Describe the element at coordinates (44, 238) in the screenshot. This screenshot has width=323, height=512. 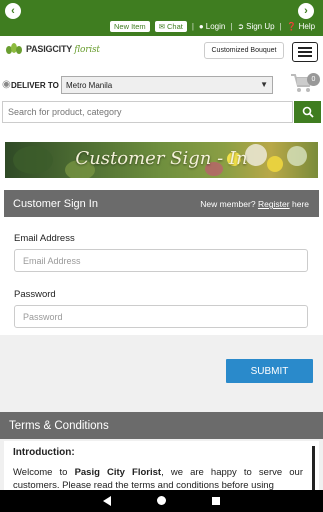
I see `email-label: Email Address` at that location.